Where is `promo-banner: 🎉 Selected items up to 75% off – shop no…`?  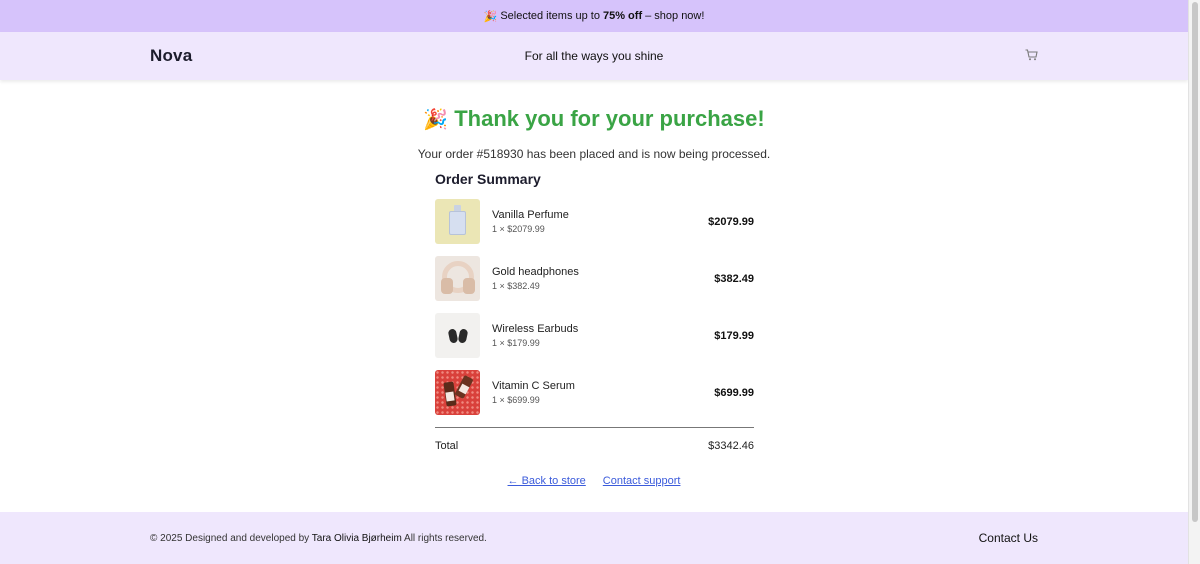
promo-banner: 🎉 Selected items up to 75% off – shop no… is located at coordinates (594, 16).